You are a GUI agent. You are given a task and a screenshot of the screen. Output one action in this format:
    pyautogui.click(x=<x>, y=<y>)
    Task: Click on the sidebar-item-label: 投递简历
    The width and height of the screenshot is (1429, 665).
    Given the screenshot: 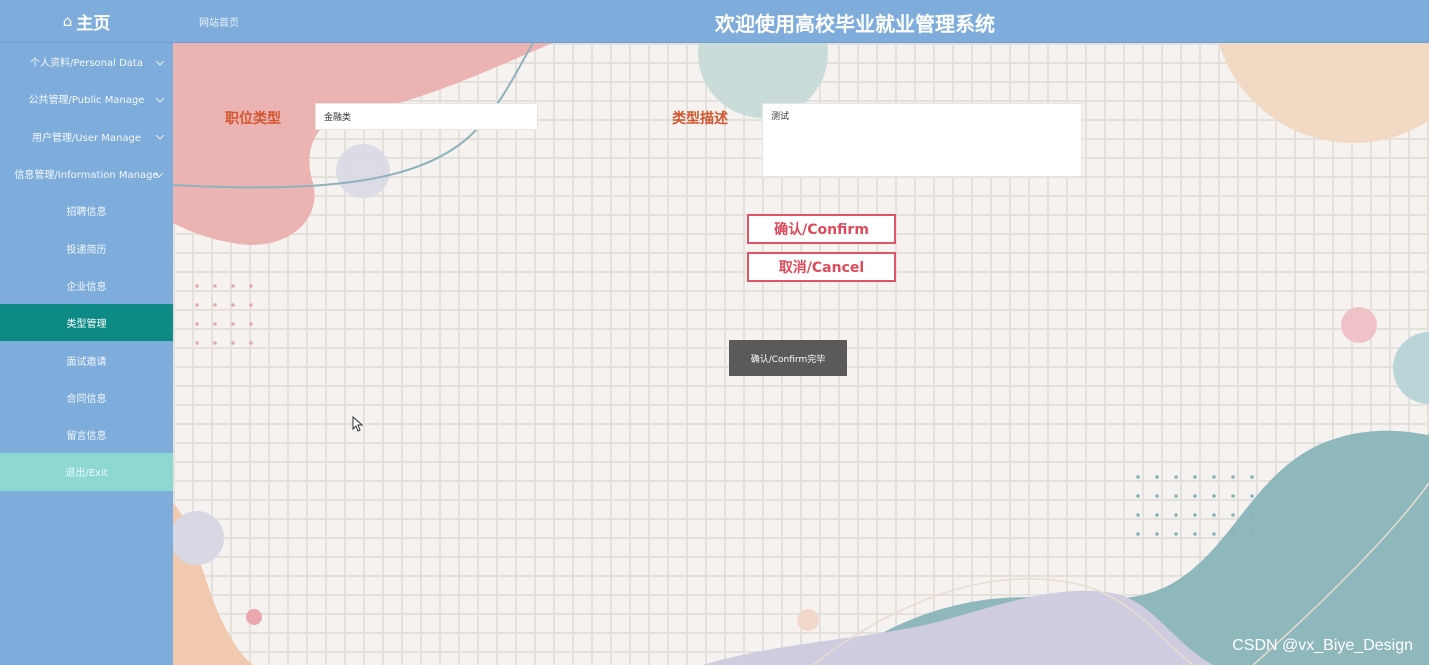 What is the action you would take?
    pyautogui.click(x=86, y=250)
    